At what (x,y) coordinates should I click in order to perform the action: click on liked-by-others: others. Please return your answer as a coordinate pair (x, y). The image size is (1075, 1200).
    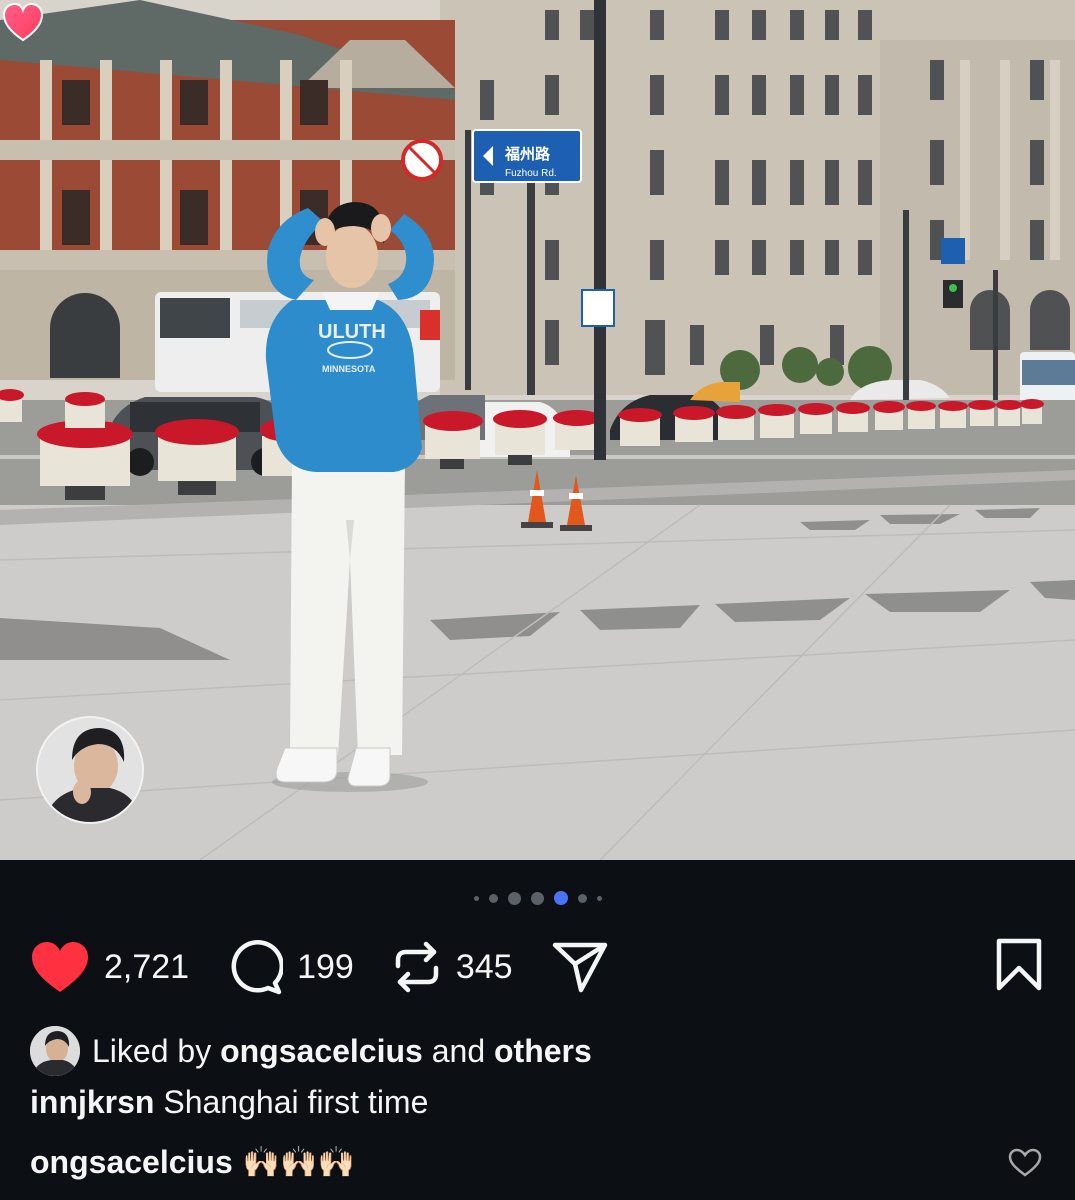
    Looking at the image, I should click on (543, 1051).